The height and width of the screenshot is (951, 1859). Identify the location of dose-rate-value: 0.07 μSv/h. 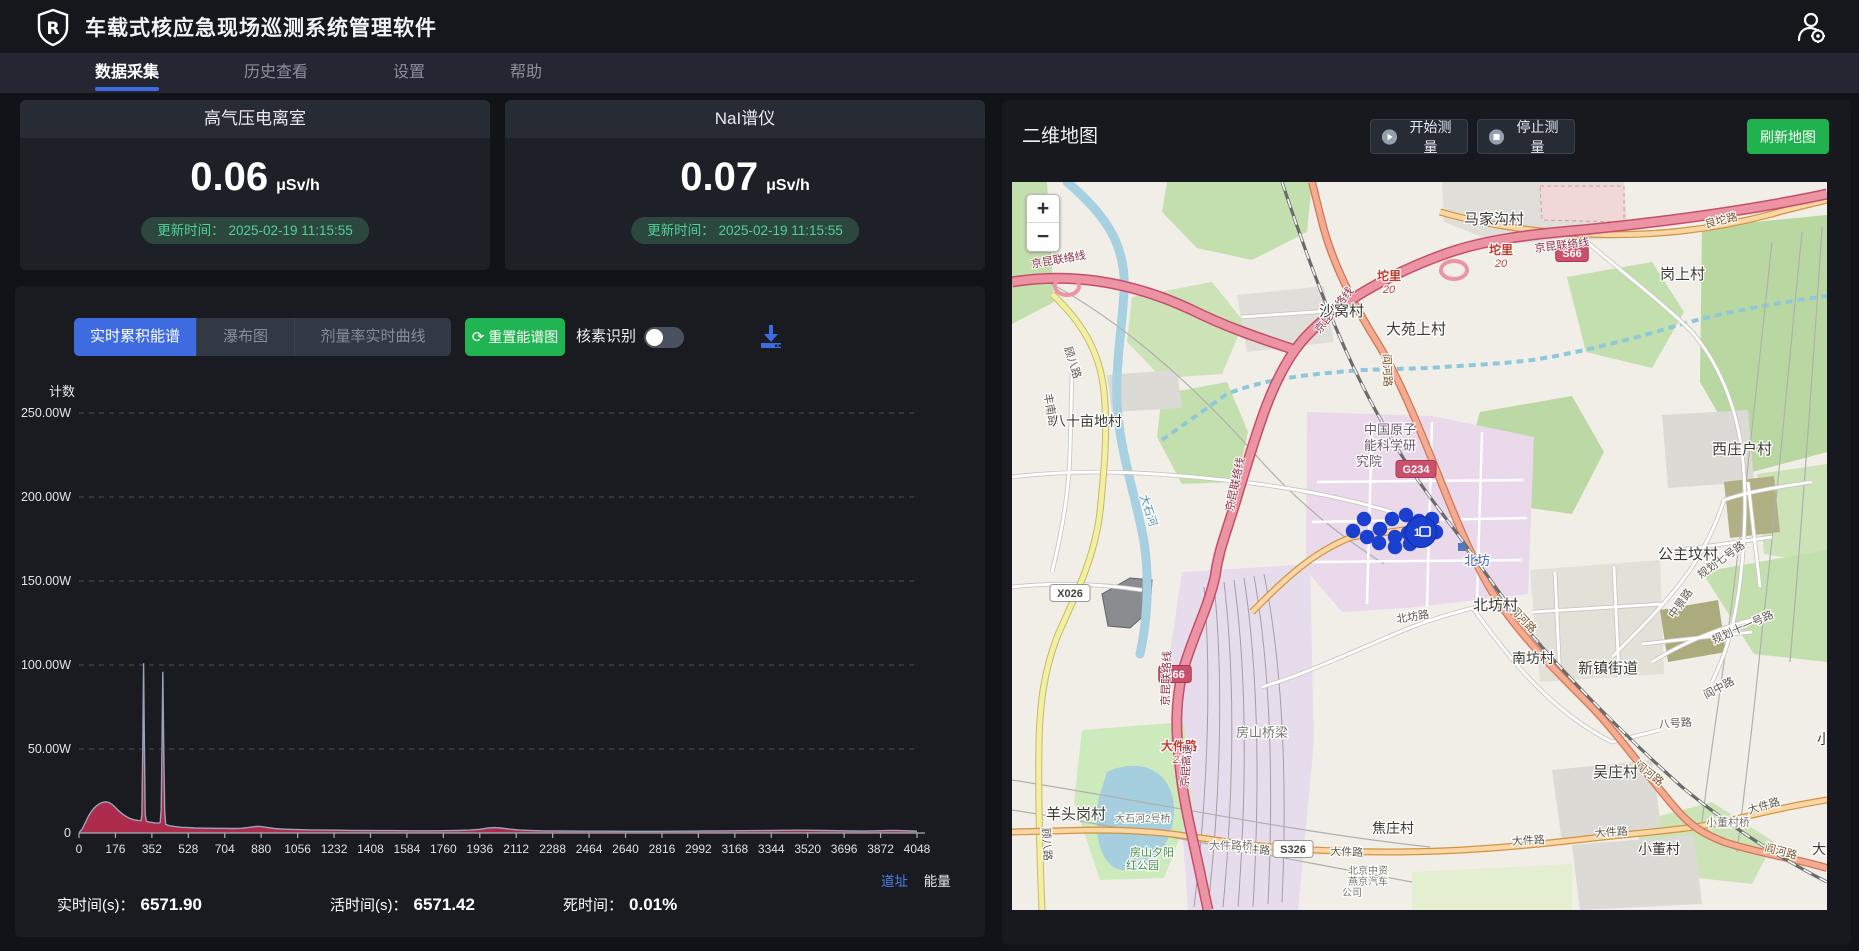
(745, 177).